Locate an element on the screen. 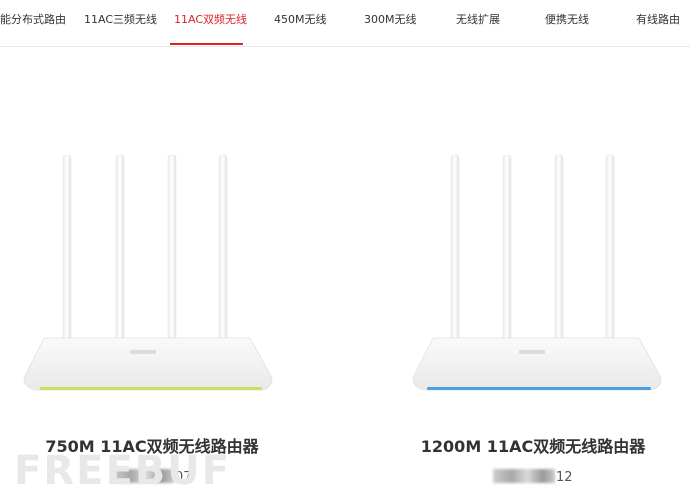  nav-tab-distributed-routing: 能分布式路由 is located at coordinates (33, 22).